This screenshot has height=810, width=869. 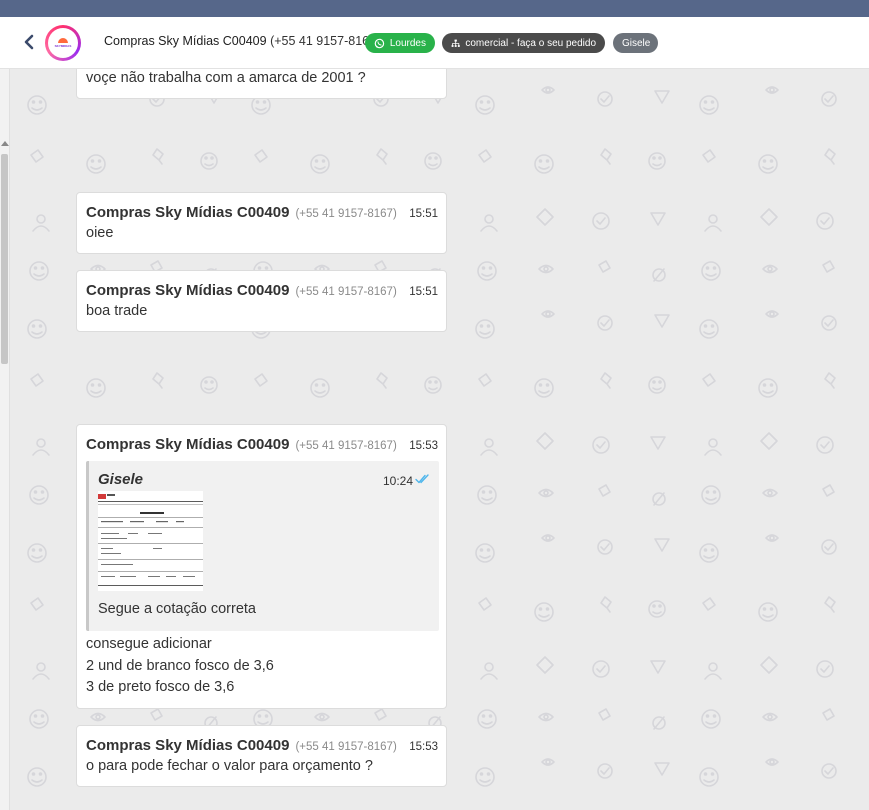 I want to click on side-scrollbar, so click(x=5, y=439).